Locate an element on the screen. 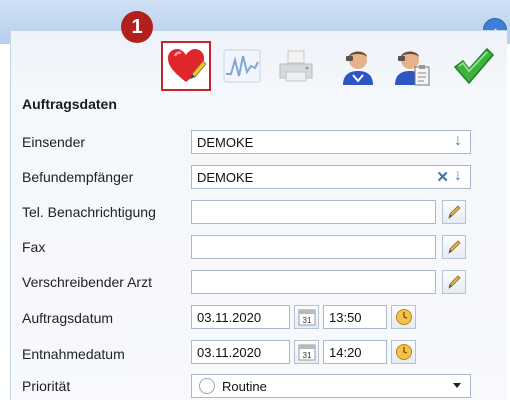 Image resolution: width=510 pixels, height=400 pixels. chart-button is located at coordinates (242, 66).